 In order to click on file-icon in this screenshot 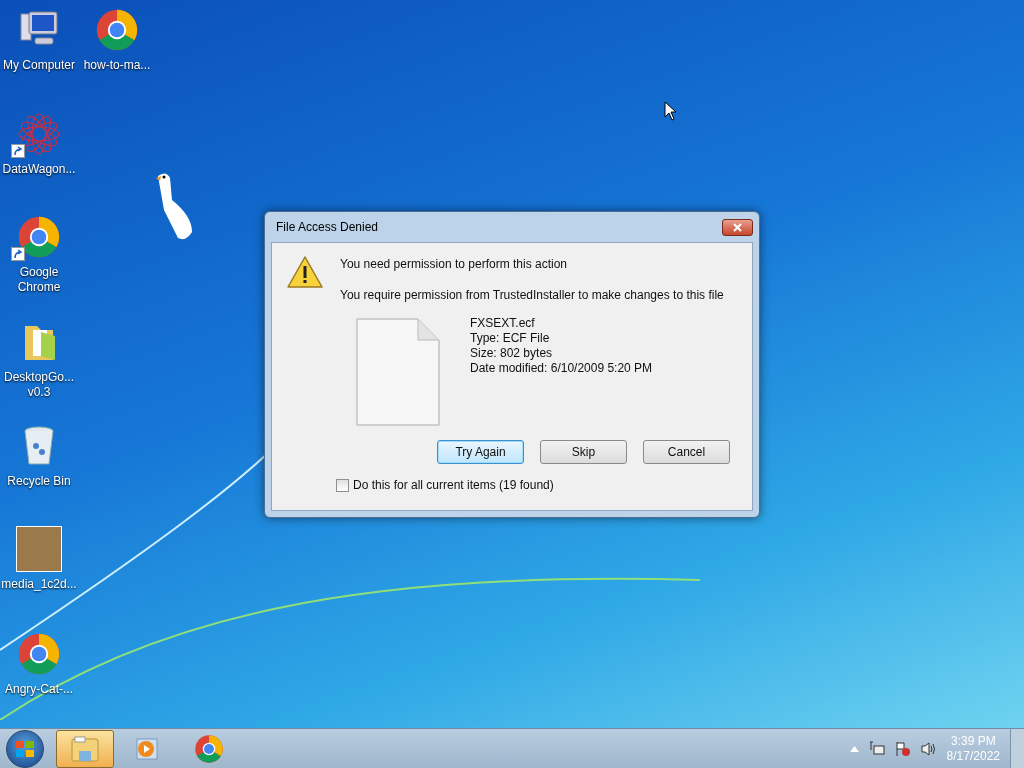, I will do `click(398, 372)`.